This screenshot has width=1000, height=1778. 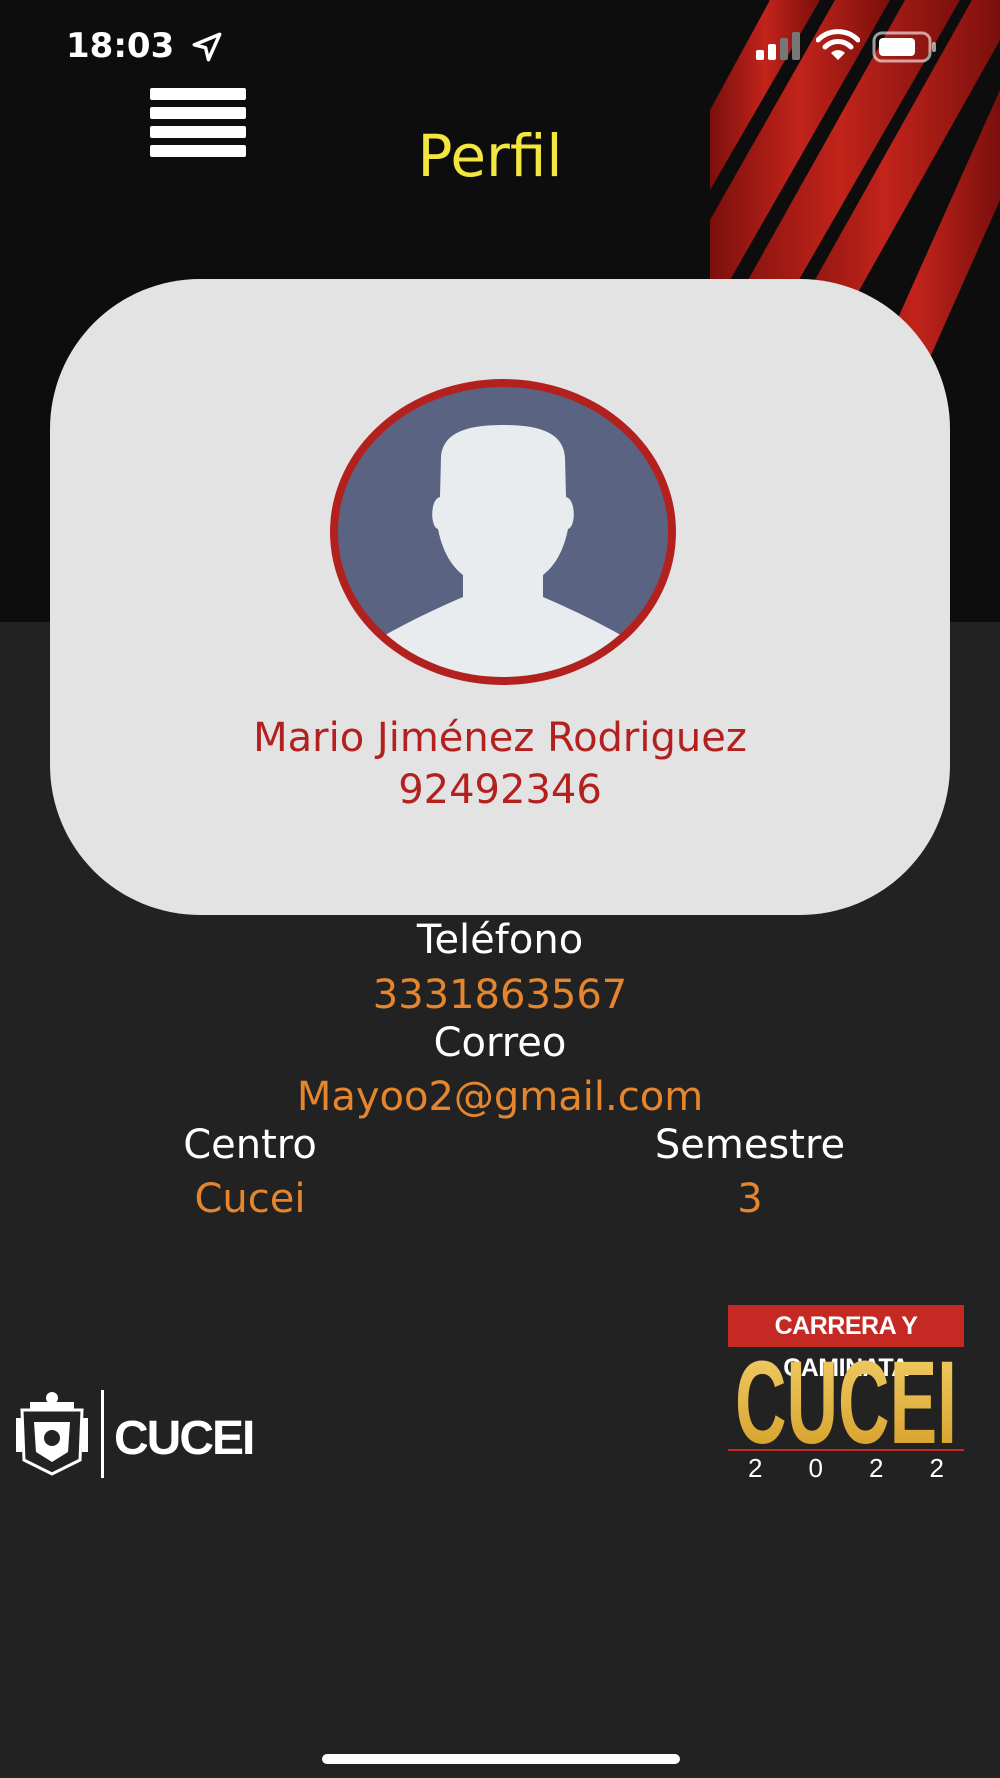 I want to click on center-label: Centro, so click(x=250, y=1145).